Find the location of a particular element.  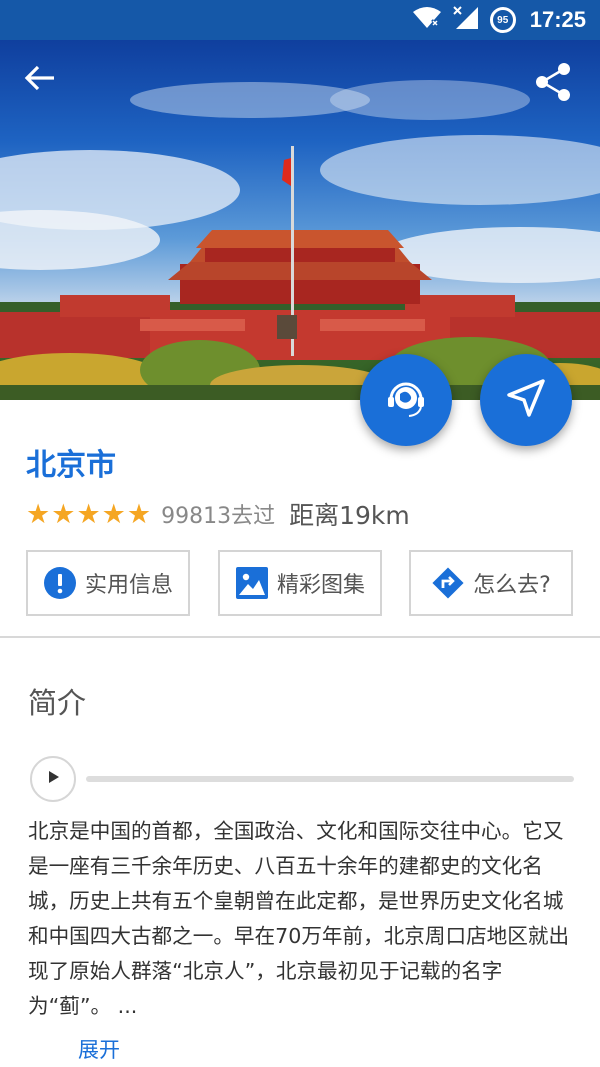

star-rating: ★ ★ ★ ★ ★ is located at coordinates (88, 514).